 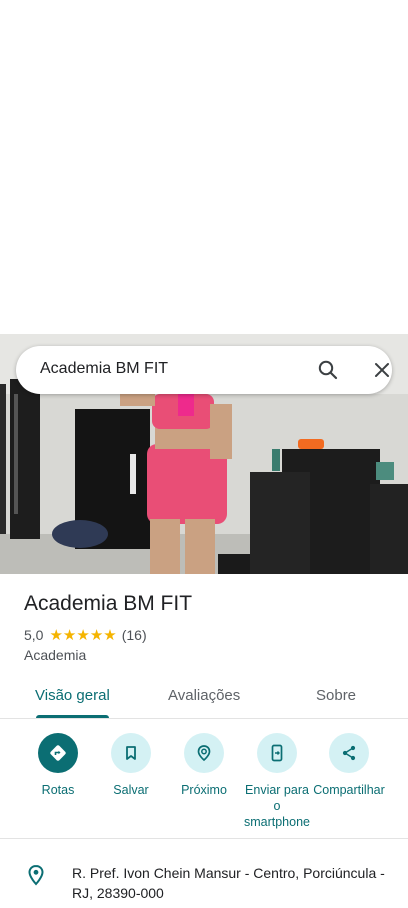 What do you see at coordinates (55, 655) in the screenshot?
I see `place-category: Academia` at bounding box center [55, 655].